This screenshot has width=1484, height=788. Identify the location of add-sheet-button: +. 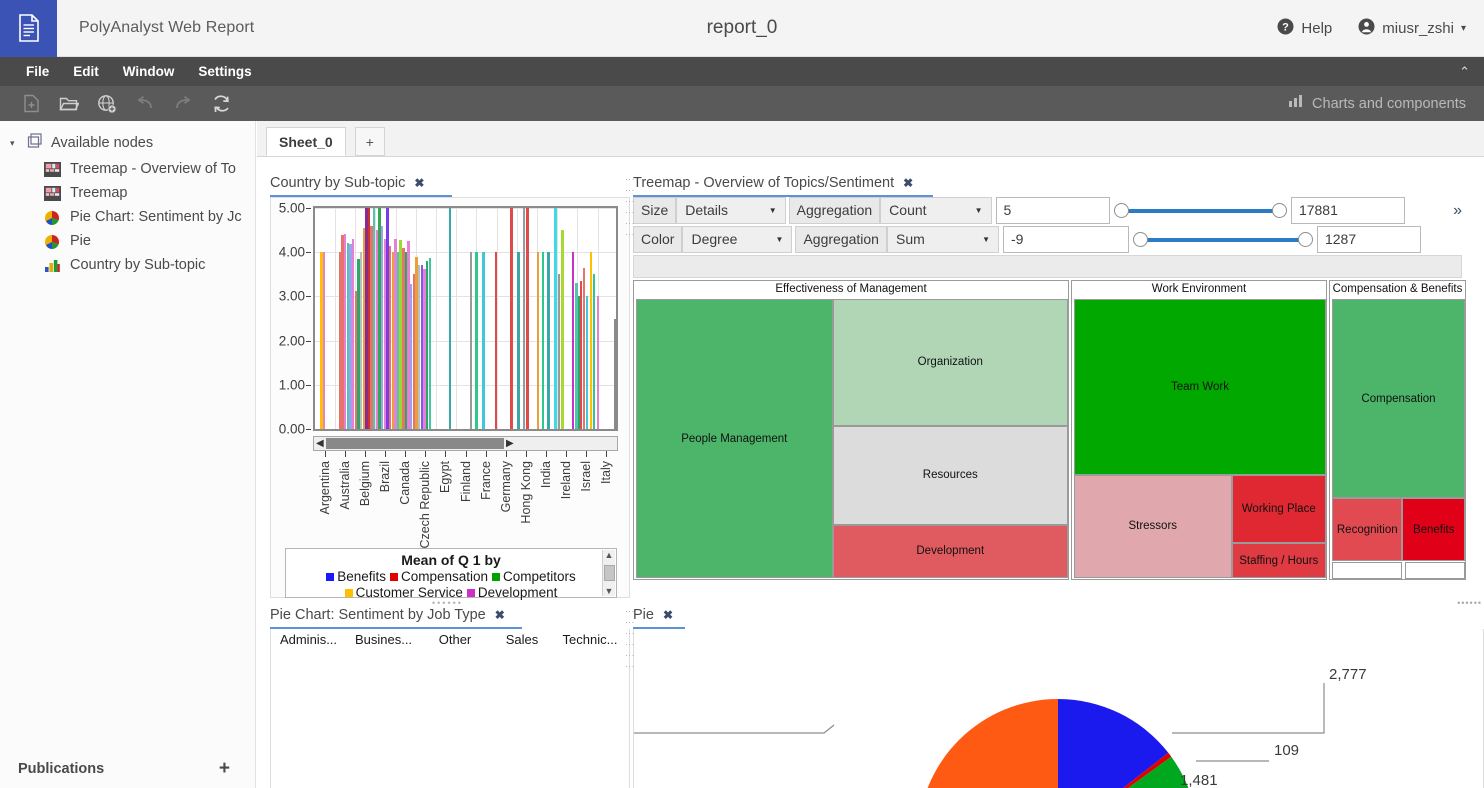
(369, 141).